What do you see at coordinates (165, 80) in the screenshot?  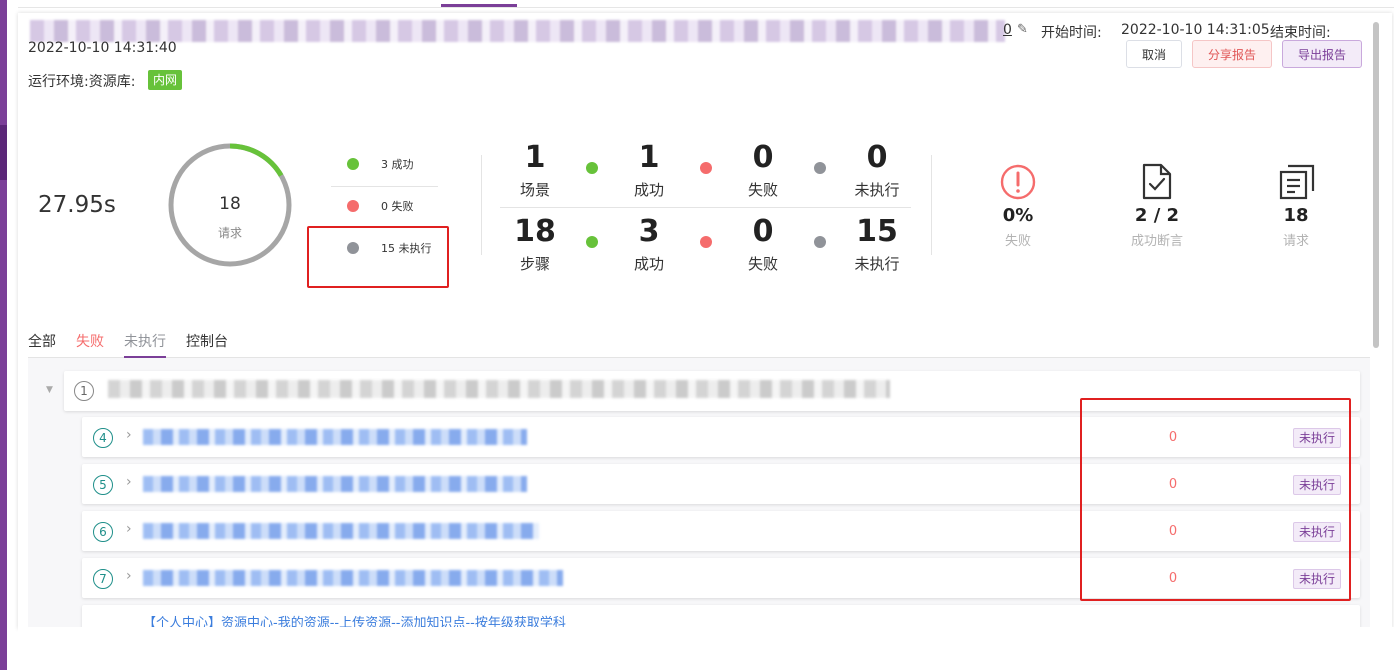 I see `environment-tag: 内网` at bounding box center [165, 80].